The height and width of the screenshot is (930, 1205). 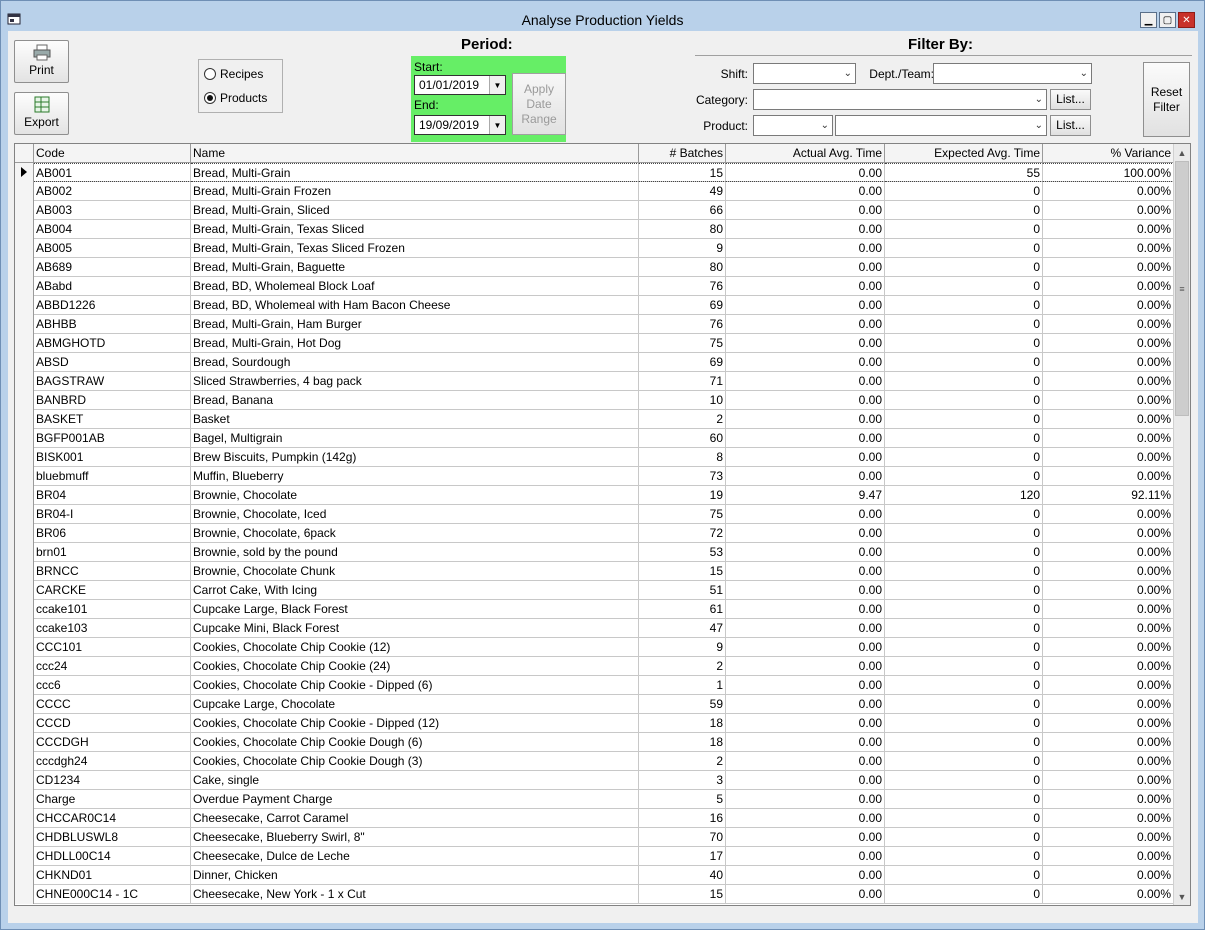 What do you see at coordinates (594, 438) in the screenshot?
I see `table-row: BGFP001AB Bagel, Multigrain 60 0.00 0 0.00%` at bounding box center [594, 438].